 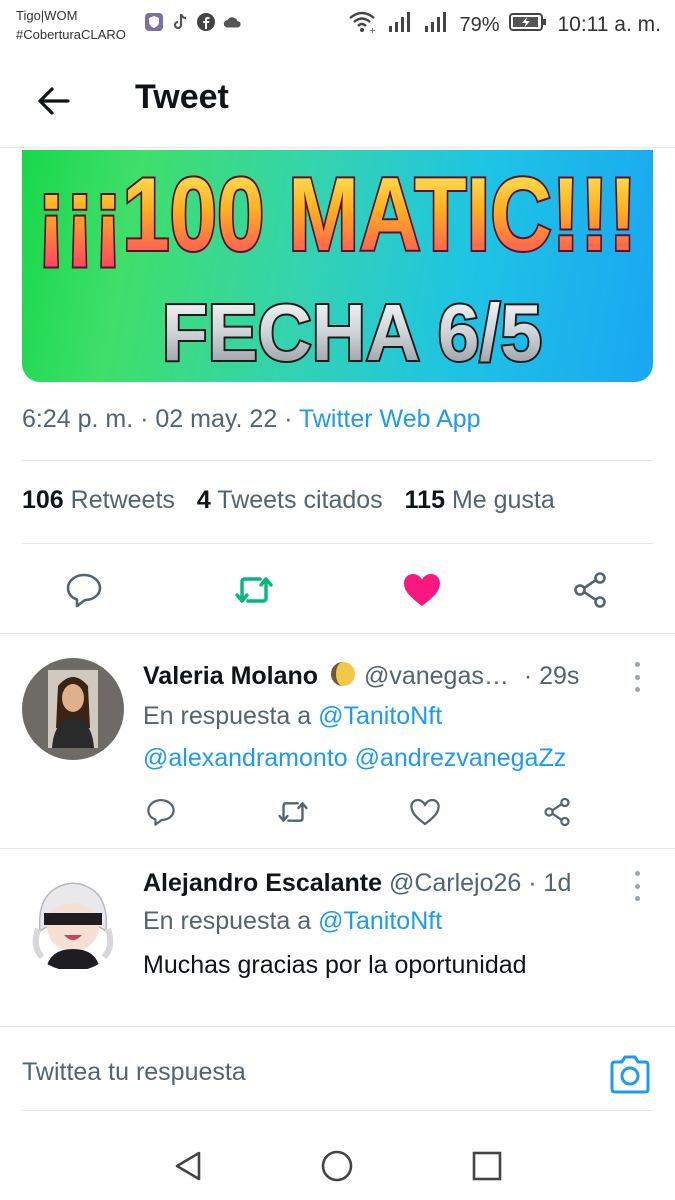 What do you see at coordinates (361, 677) in the screenshot?
I see `reply-header: Valeria Molano @vanegas… · 29s` at bounding box center [361, 677].